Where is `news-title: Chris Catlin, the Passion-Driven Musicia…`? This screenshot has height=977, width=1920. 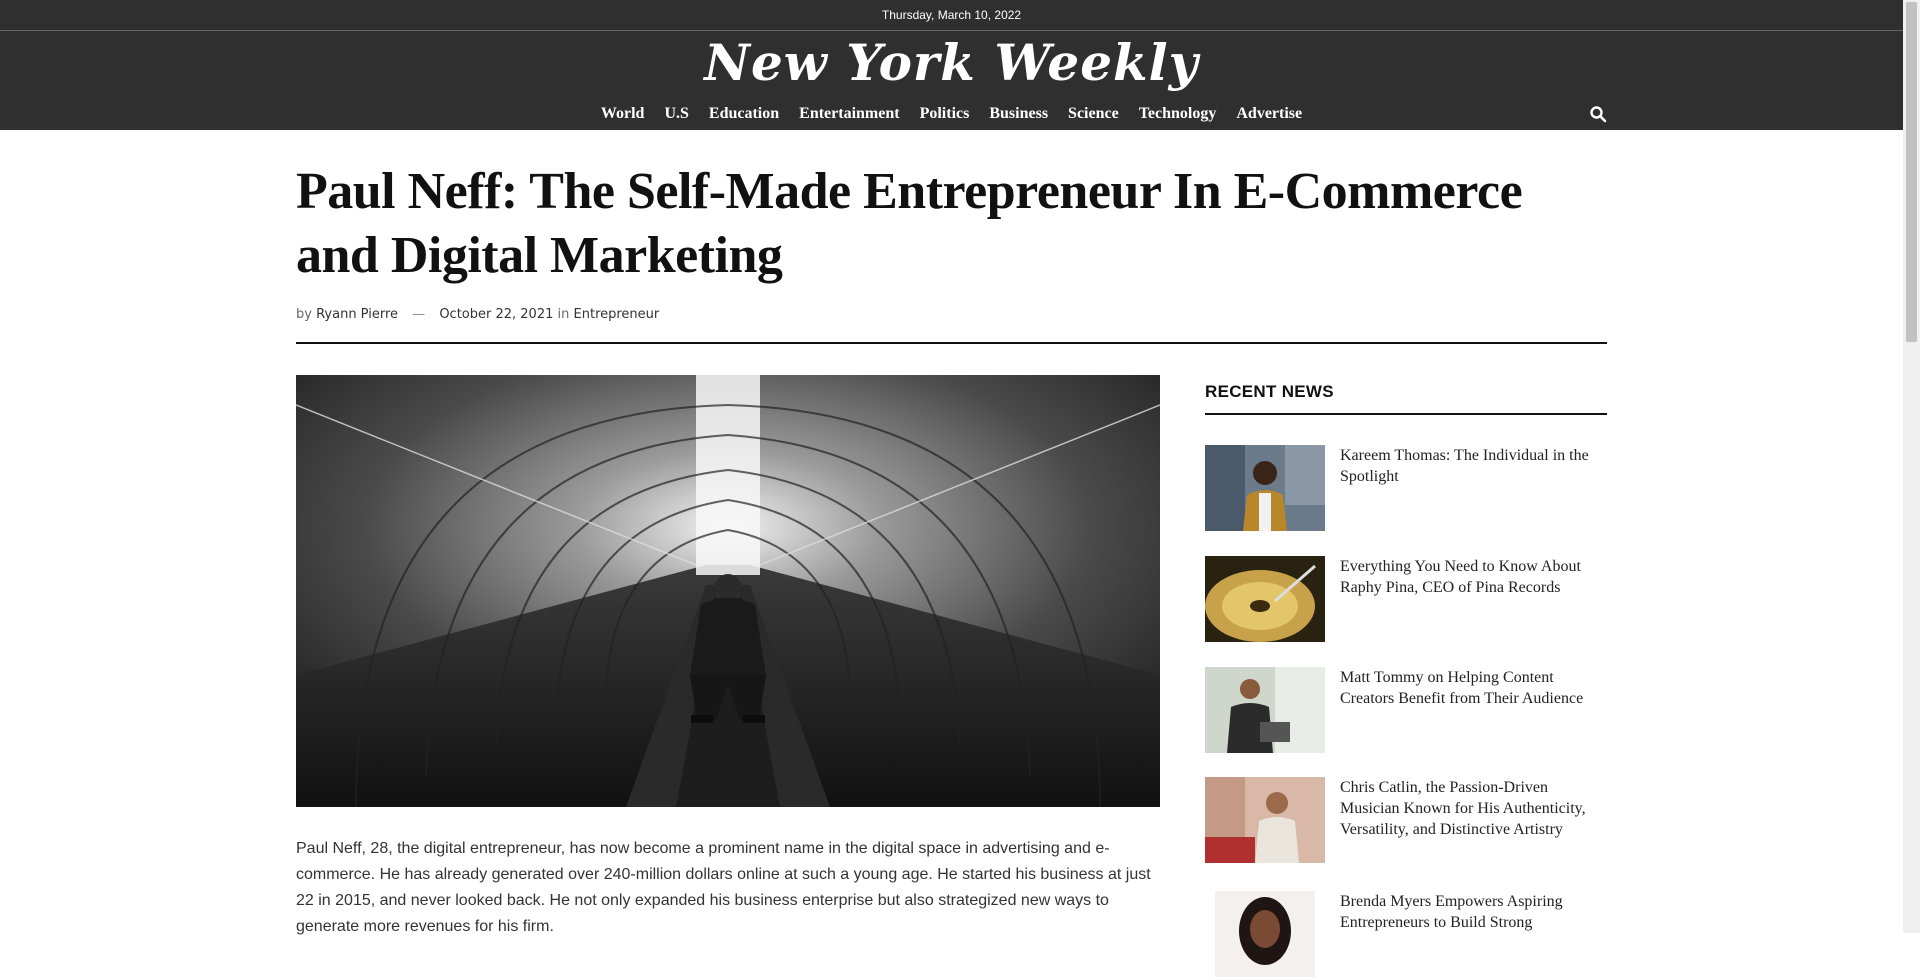
news-title: Chris Catlin, the Passion-Driven Musicia… is located at coordinates (1473, 808).